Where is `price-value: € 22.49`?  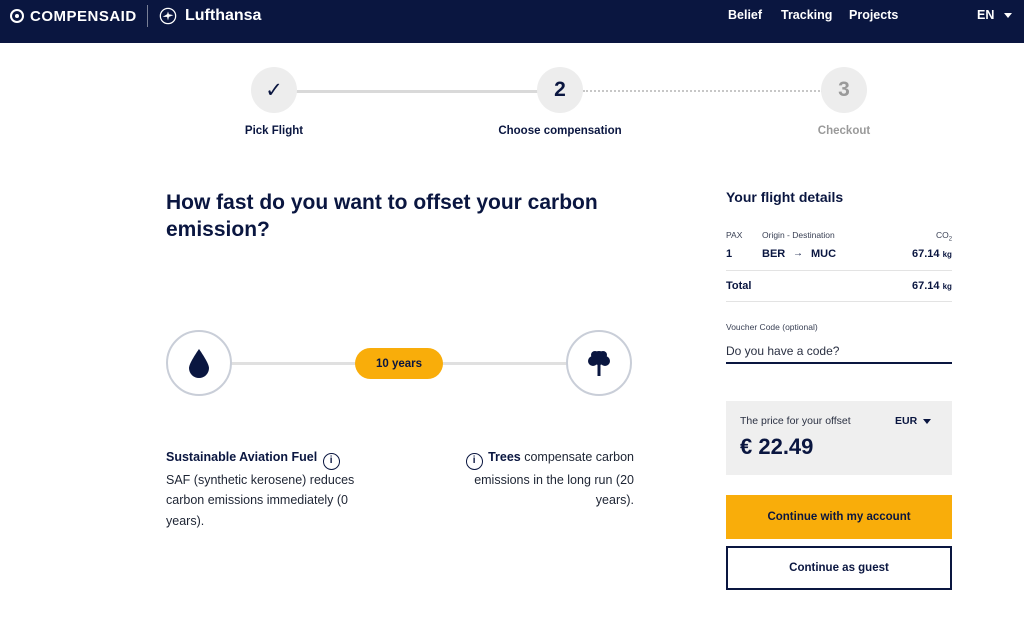
price-value: € 22.49 is located at coordinates (777, 446).